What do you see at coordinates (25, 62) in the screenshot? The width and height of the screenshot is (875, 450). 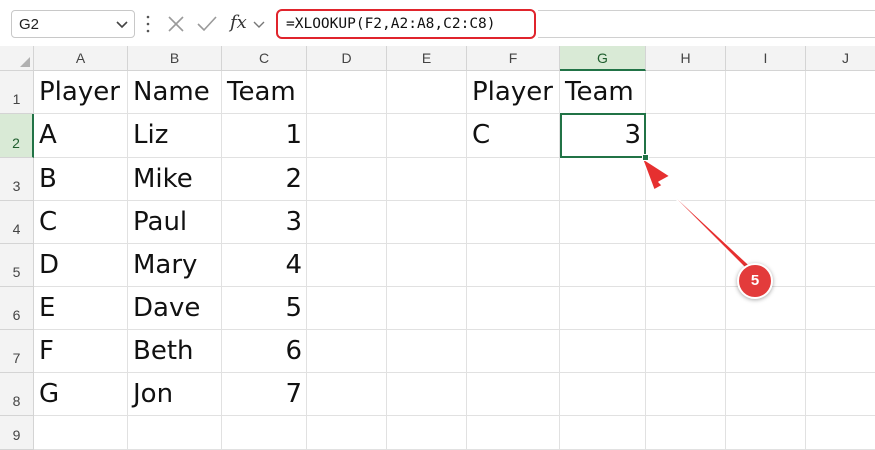 I see `select-all-icon` at bounding box center [25, 62].